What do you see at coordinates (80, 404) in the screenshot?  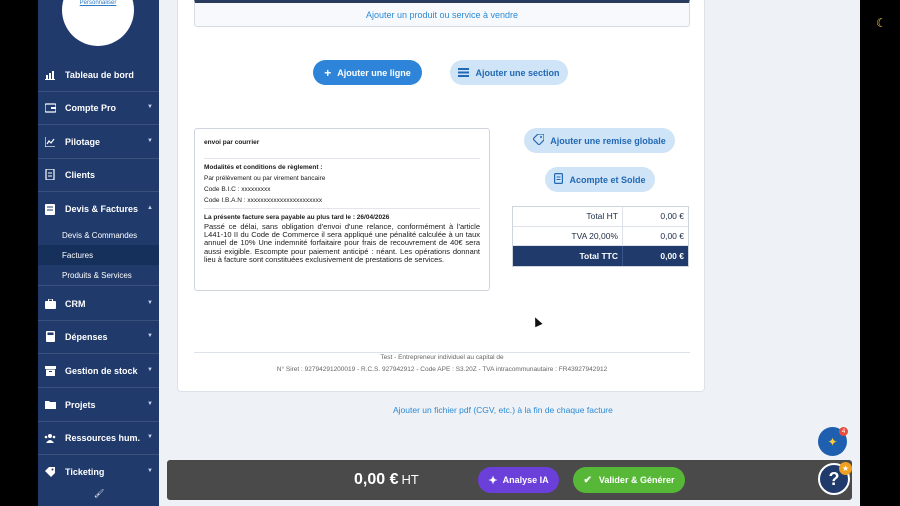 I see `nav-label: Projets` at bounding box center [80, 404].